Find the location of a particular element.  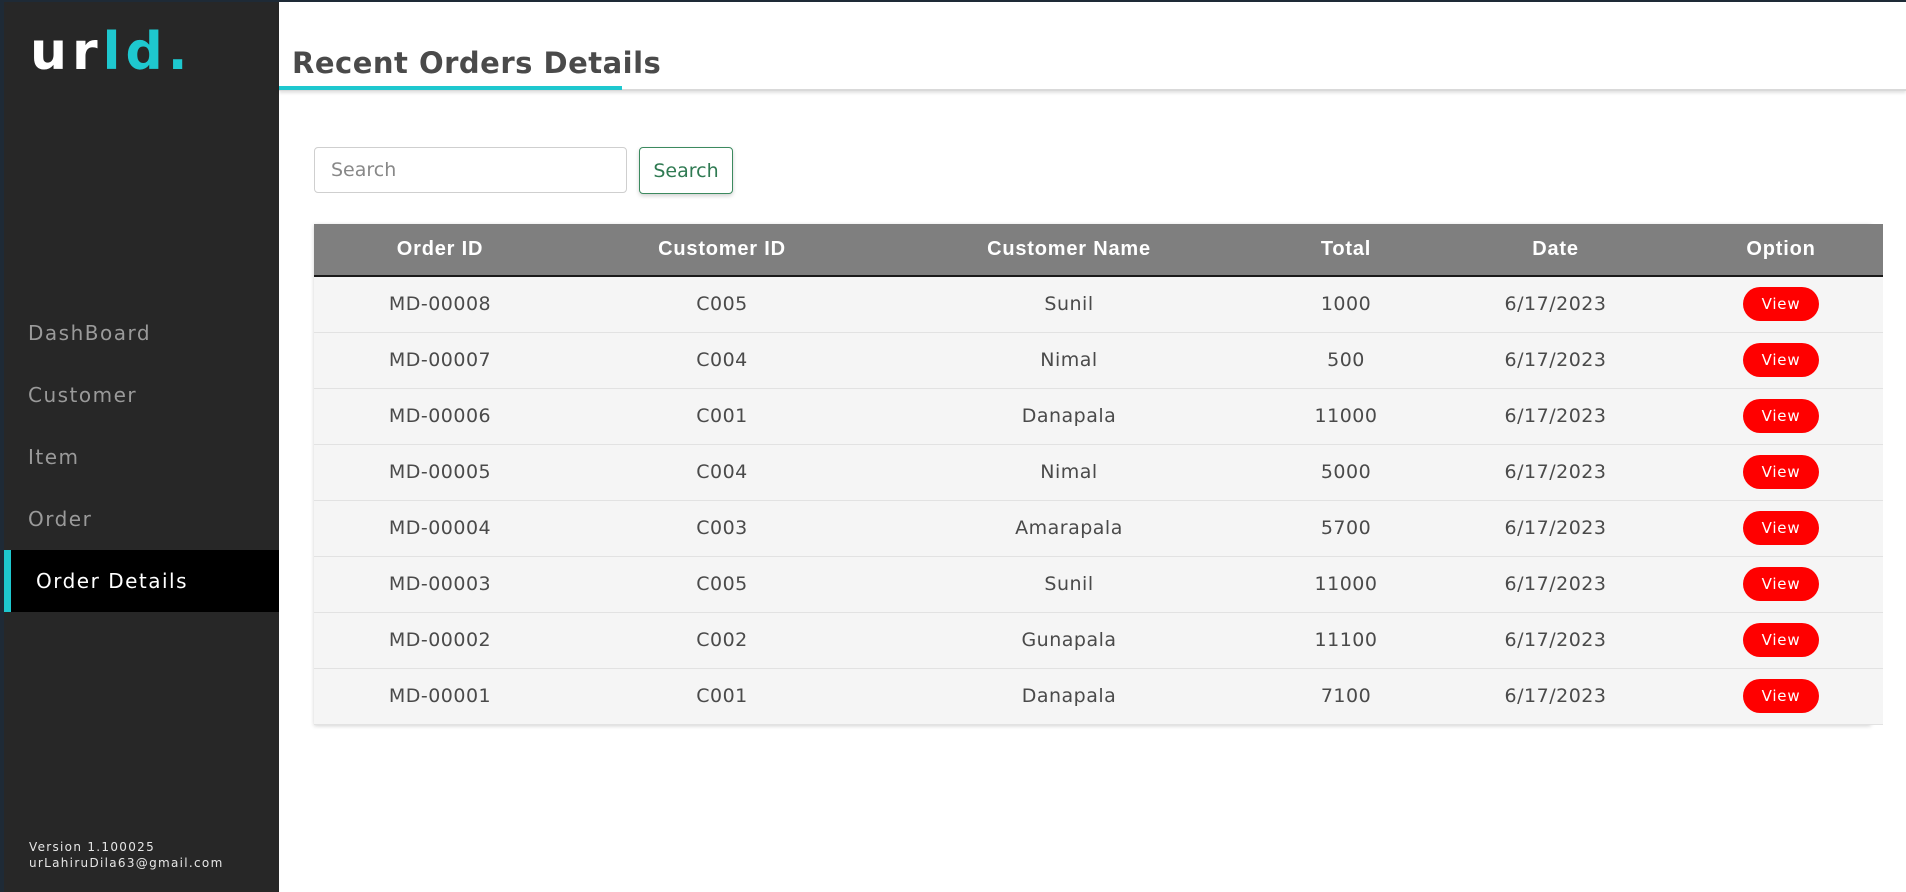

version-text: Version 1.100025 is located at coordinates (92, 847).